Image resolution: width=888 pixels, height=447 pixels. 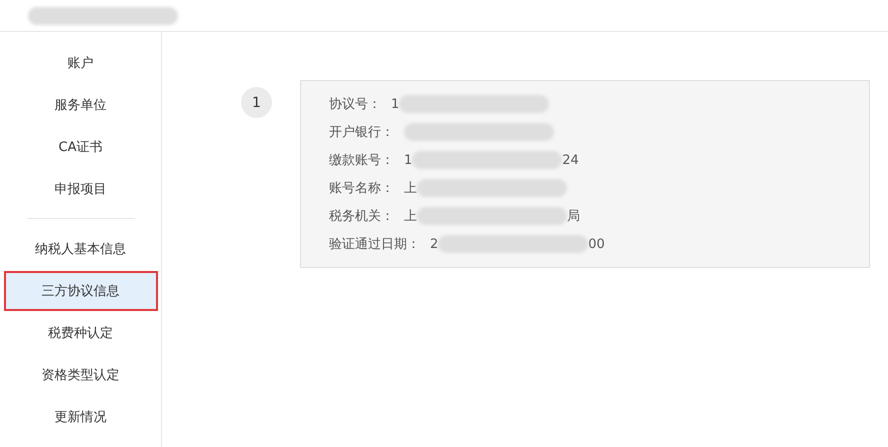 I want to click on sidebar-item: 税费种认定, so click(x=81, y=333).